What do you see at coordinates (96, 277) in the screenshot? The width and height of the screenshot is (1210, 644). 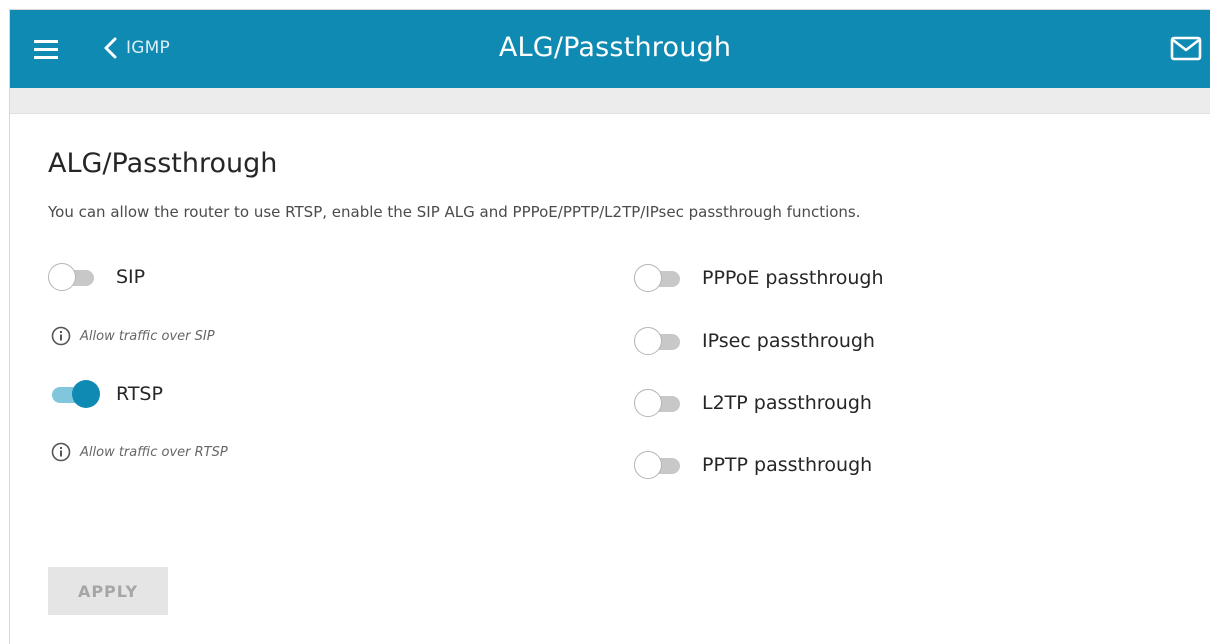 I see `sip-toggle-row: SIP` at bounding box center [96, 277].